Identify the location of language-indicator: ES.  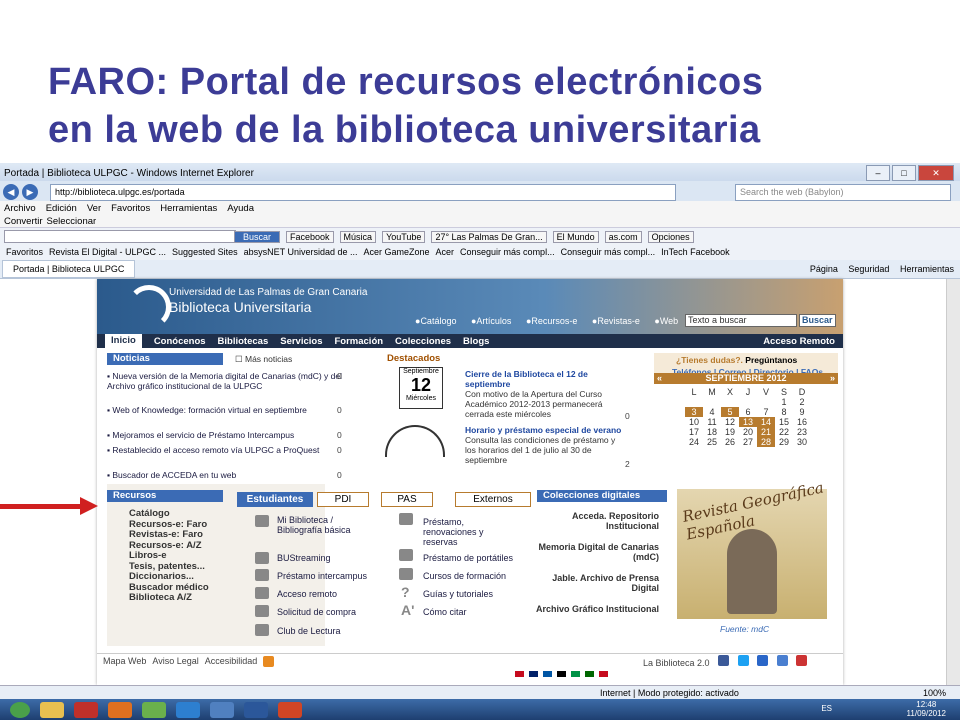
(826, 708).